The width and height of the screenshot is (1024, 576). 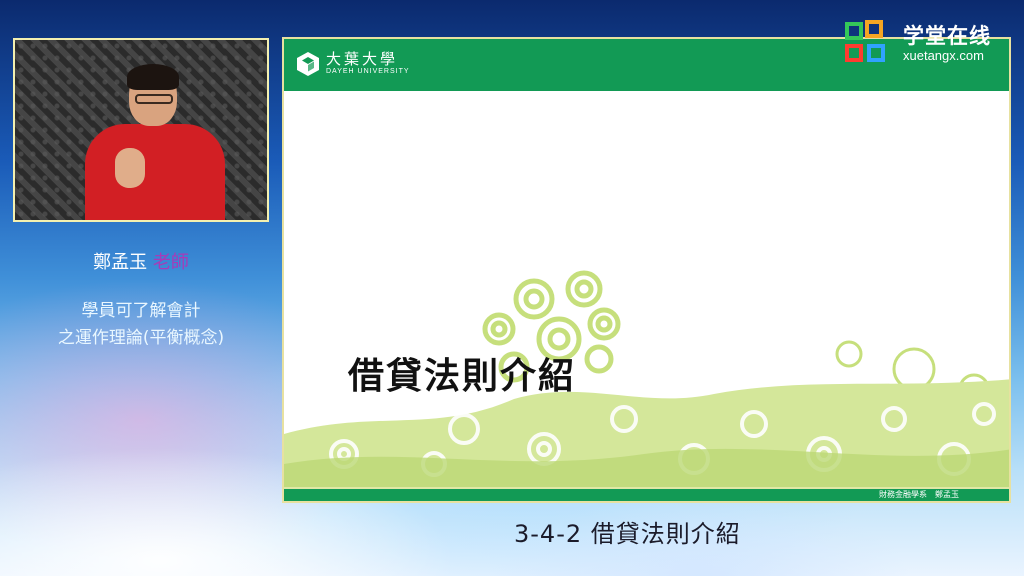 I want to click on teacher-name: 鄭孟玉, so click(x=120, y=262).